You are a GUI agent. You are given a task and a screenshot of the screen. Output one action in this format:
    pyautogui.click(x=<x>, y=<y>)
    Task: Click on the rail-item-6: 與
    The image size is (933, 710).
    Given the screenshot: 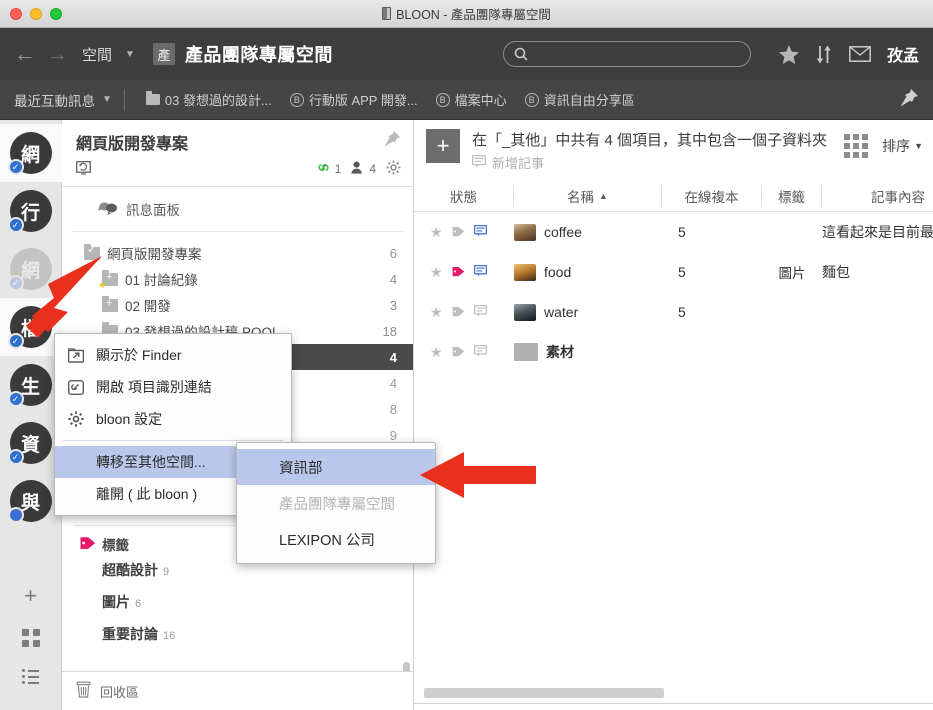 What is the action you would take?
    pyautogui.click(x=31, y=501)
    